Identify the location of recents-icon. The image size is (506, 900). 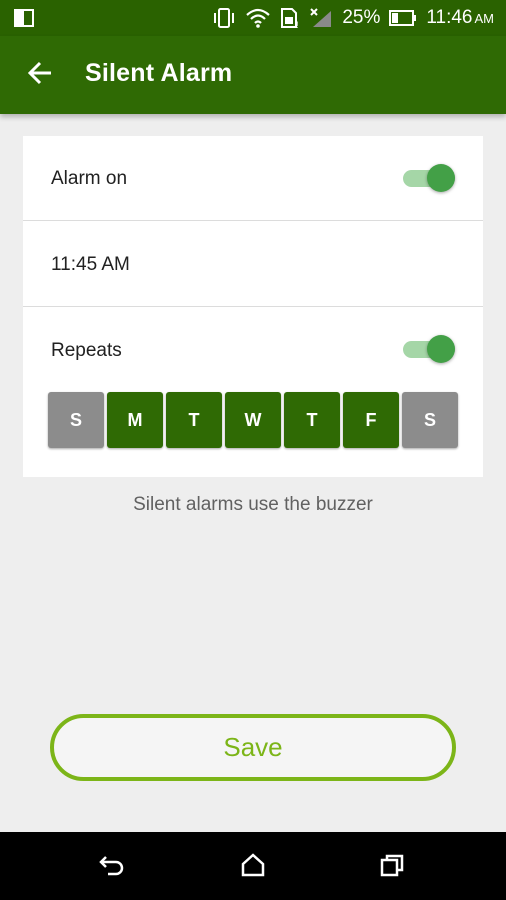
(392, 867).